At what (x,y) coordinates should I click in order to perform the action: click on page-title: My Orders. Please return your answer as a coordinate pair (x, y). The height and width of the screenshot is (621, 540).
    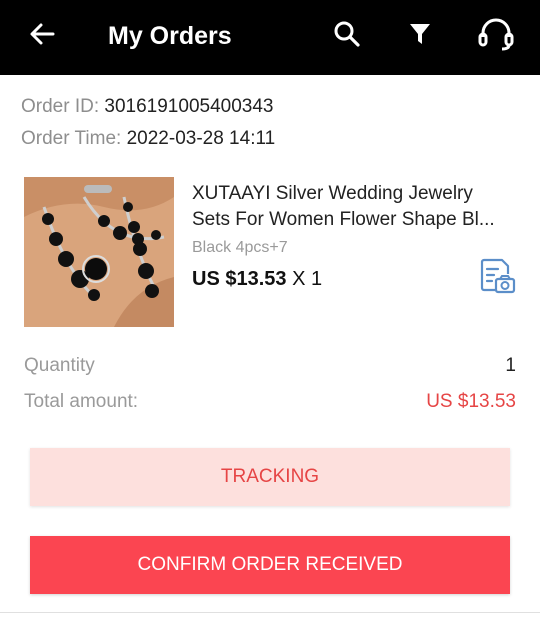
    Looking at the image, I should click on (170, 36).